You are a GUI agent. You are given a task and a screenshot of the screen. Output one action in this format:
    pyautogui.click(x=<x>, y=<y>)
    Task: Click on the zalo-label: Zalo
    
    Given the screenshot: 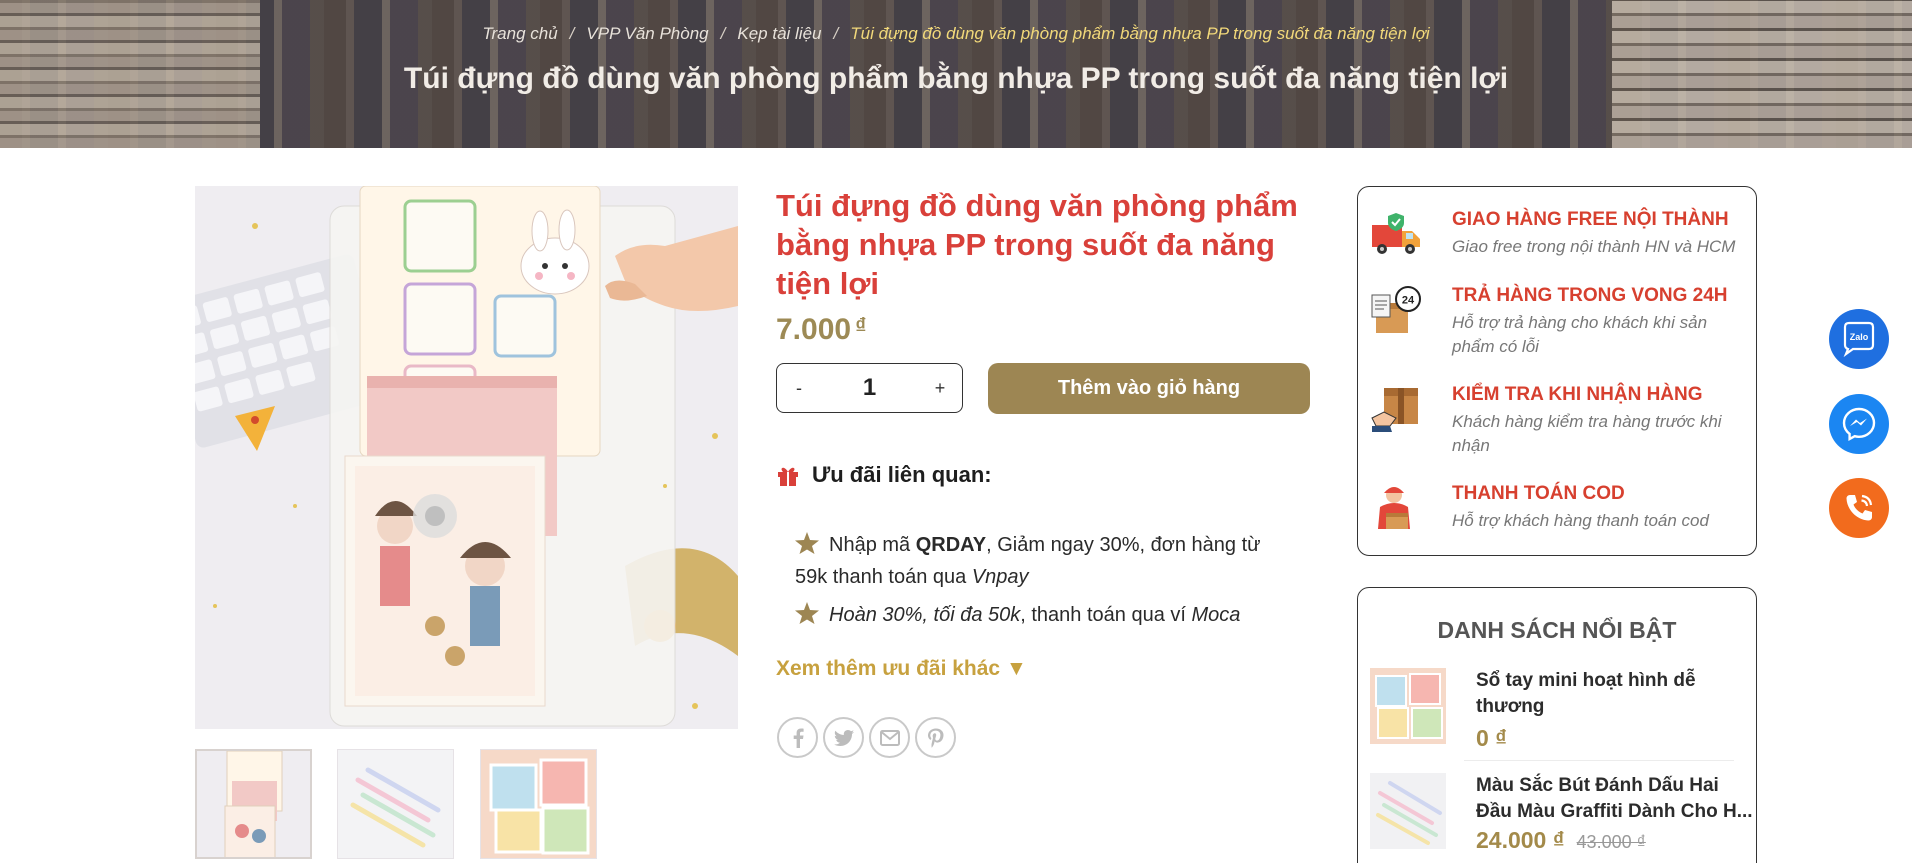 What is the action you would take?
    pyautogui.click(x=1859, y=337)
    